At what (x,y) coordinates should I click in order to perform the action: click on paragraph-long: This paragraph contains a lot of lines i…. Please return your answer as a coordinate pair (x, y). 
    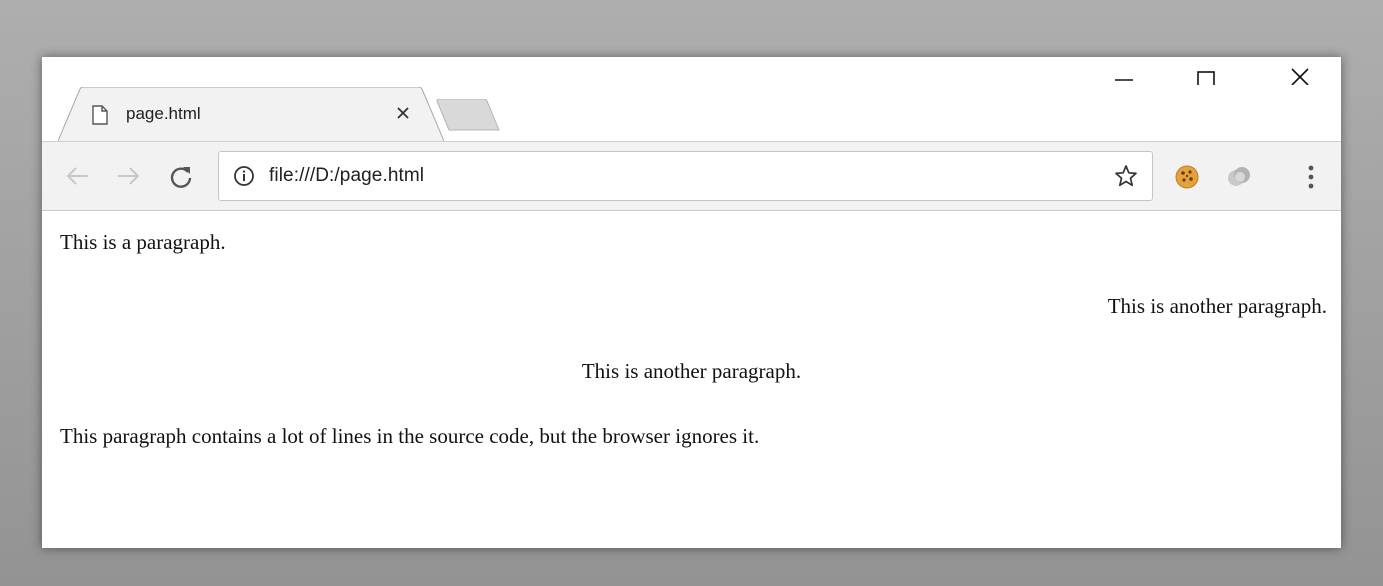
    Looking at the image, I should click on (410, 436).